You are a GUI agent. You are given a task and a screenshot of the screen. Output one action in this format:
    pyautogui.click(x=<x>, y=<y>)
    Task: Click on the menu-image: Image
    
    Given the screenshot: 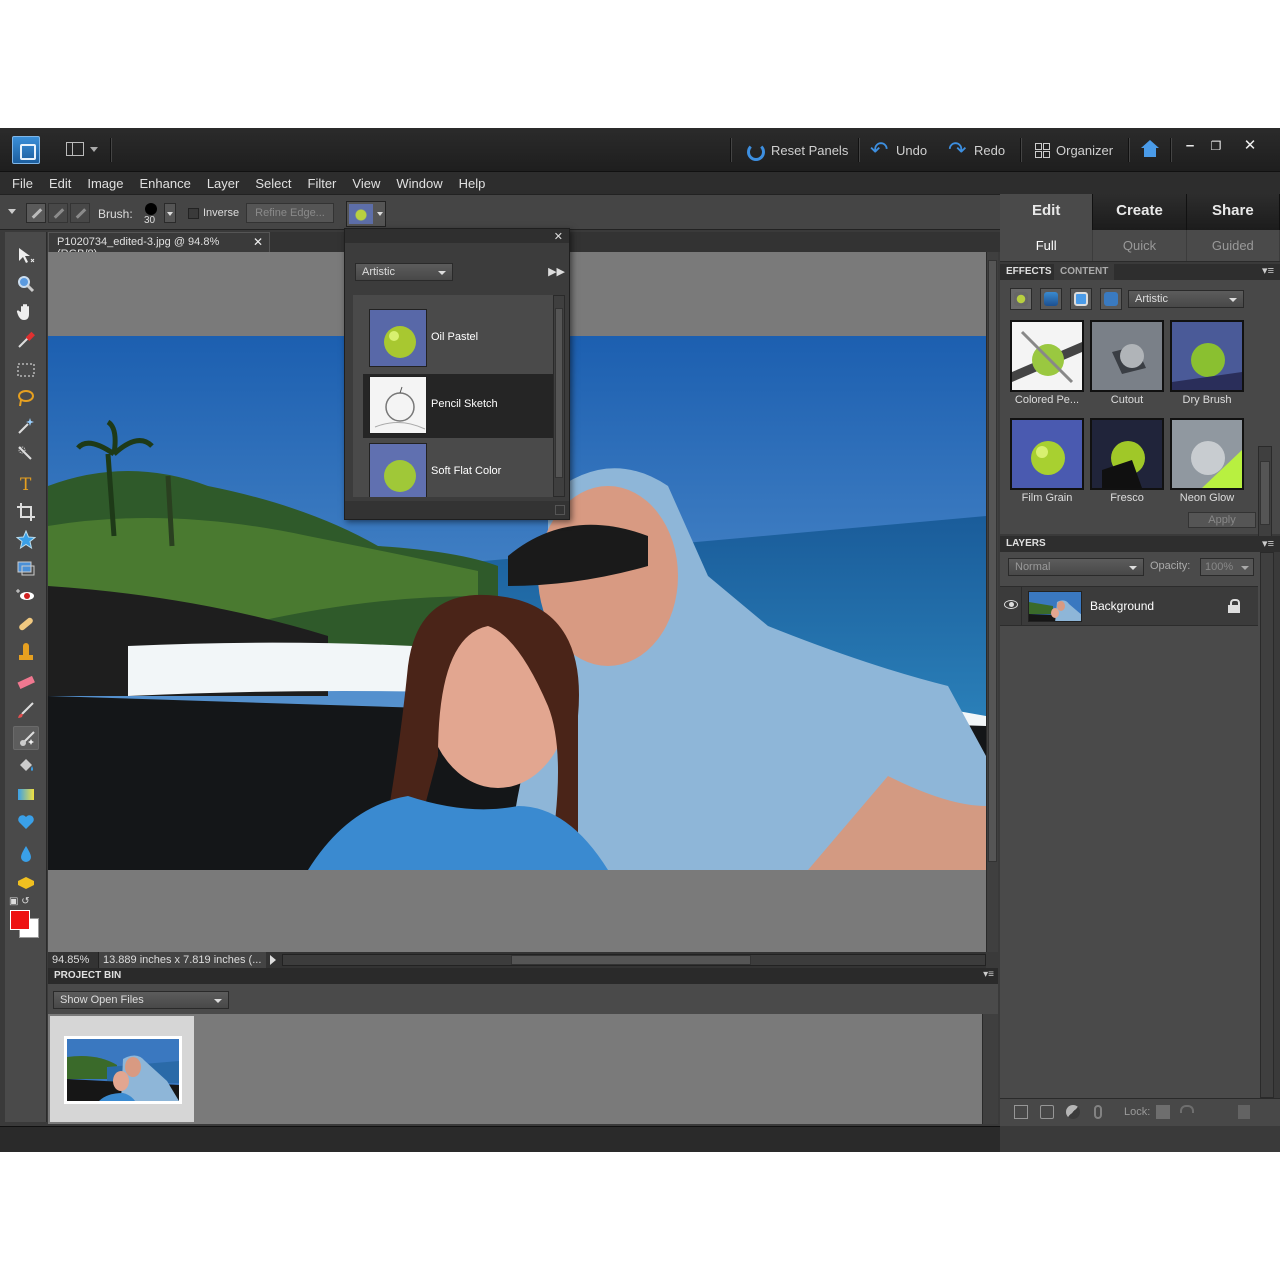 What is the action you would take?
    pyautogui.click(x=105, y=183)
    